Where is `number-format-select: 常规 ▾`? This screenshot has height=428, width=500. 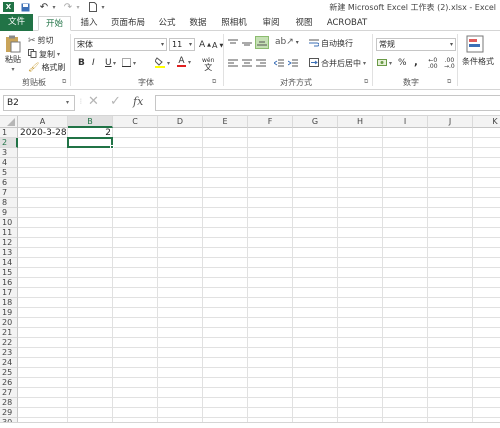 number-format-select: 常规 ▾ is located at coordinates (416, 44).